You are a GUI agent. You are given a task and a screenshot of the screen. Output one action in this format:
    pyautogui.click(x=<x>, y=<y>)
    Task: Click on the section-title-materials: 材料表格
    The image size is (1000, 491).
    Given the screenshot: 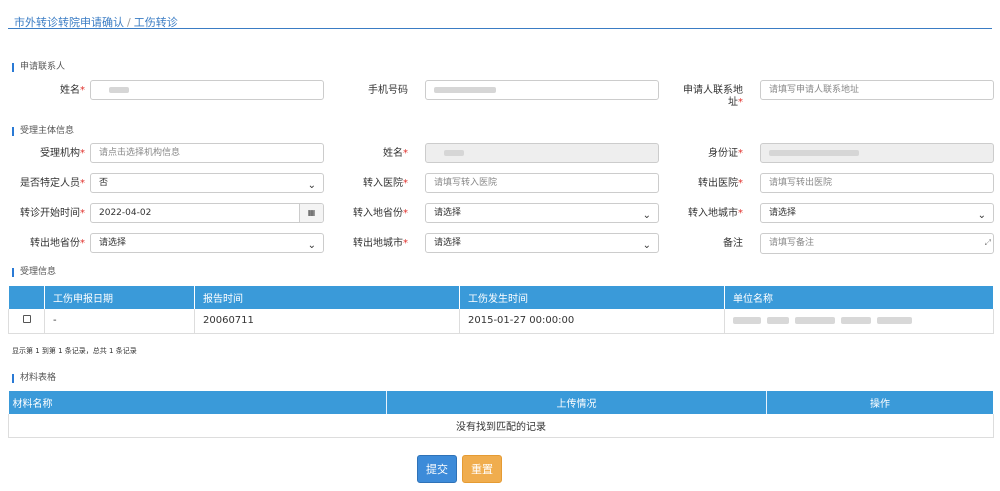 What is the action you would take?
    pyautogui.click(x=34, y=378)
    